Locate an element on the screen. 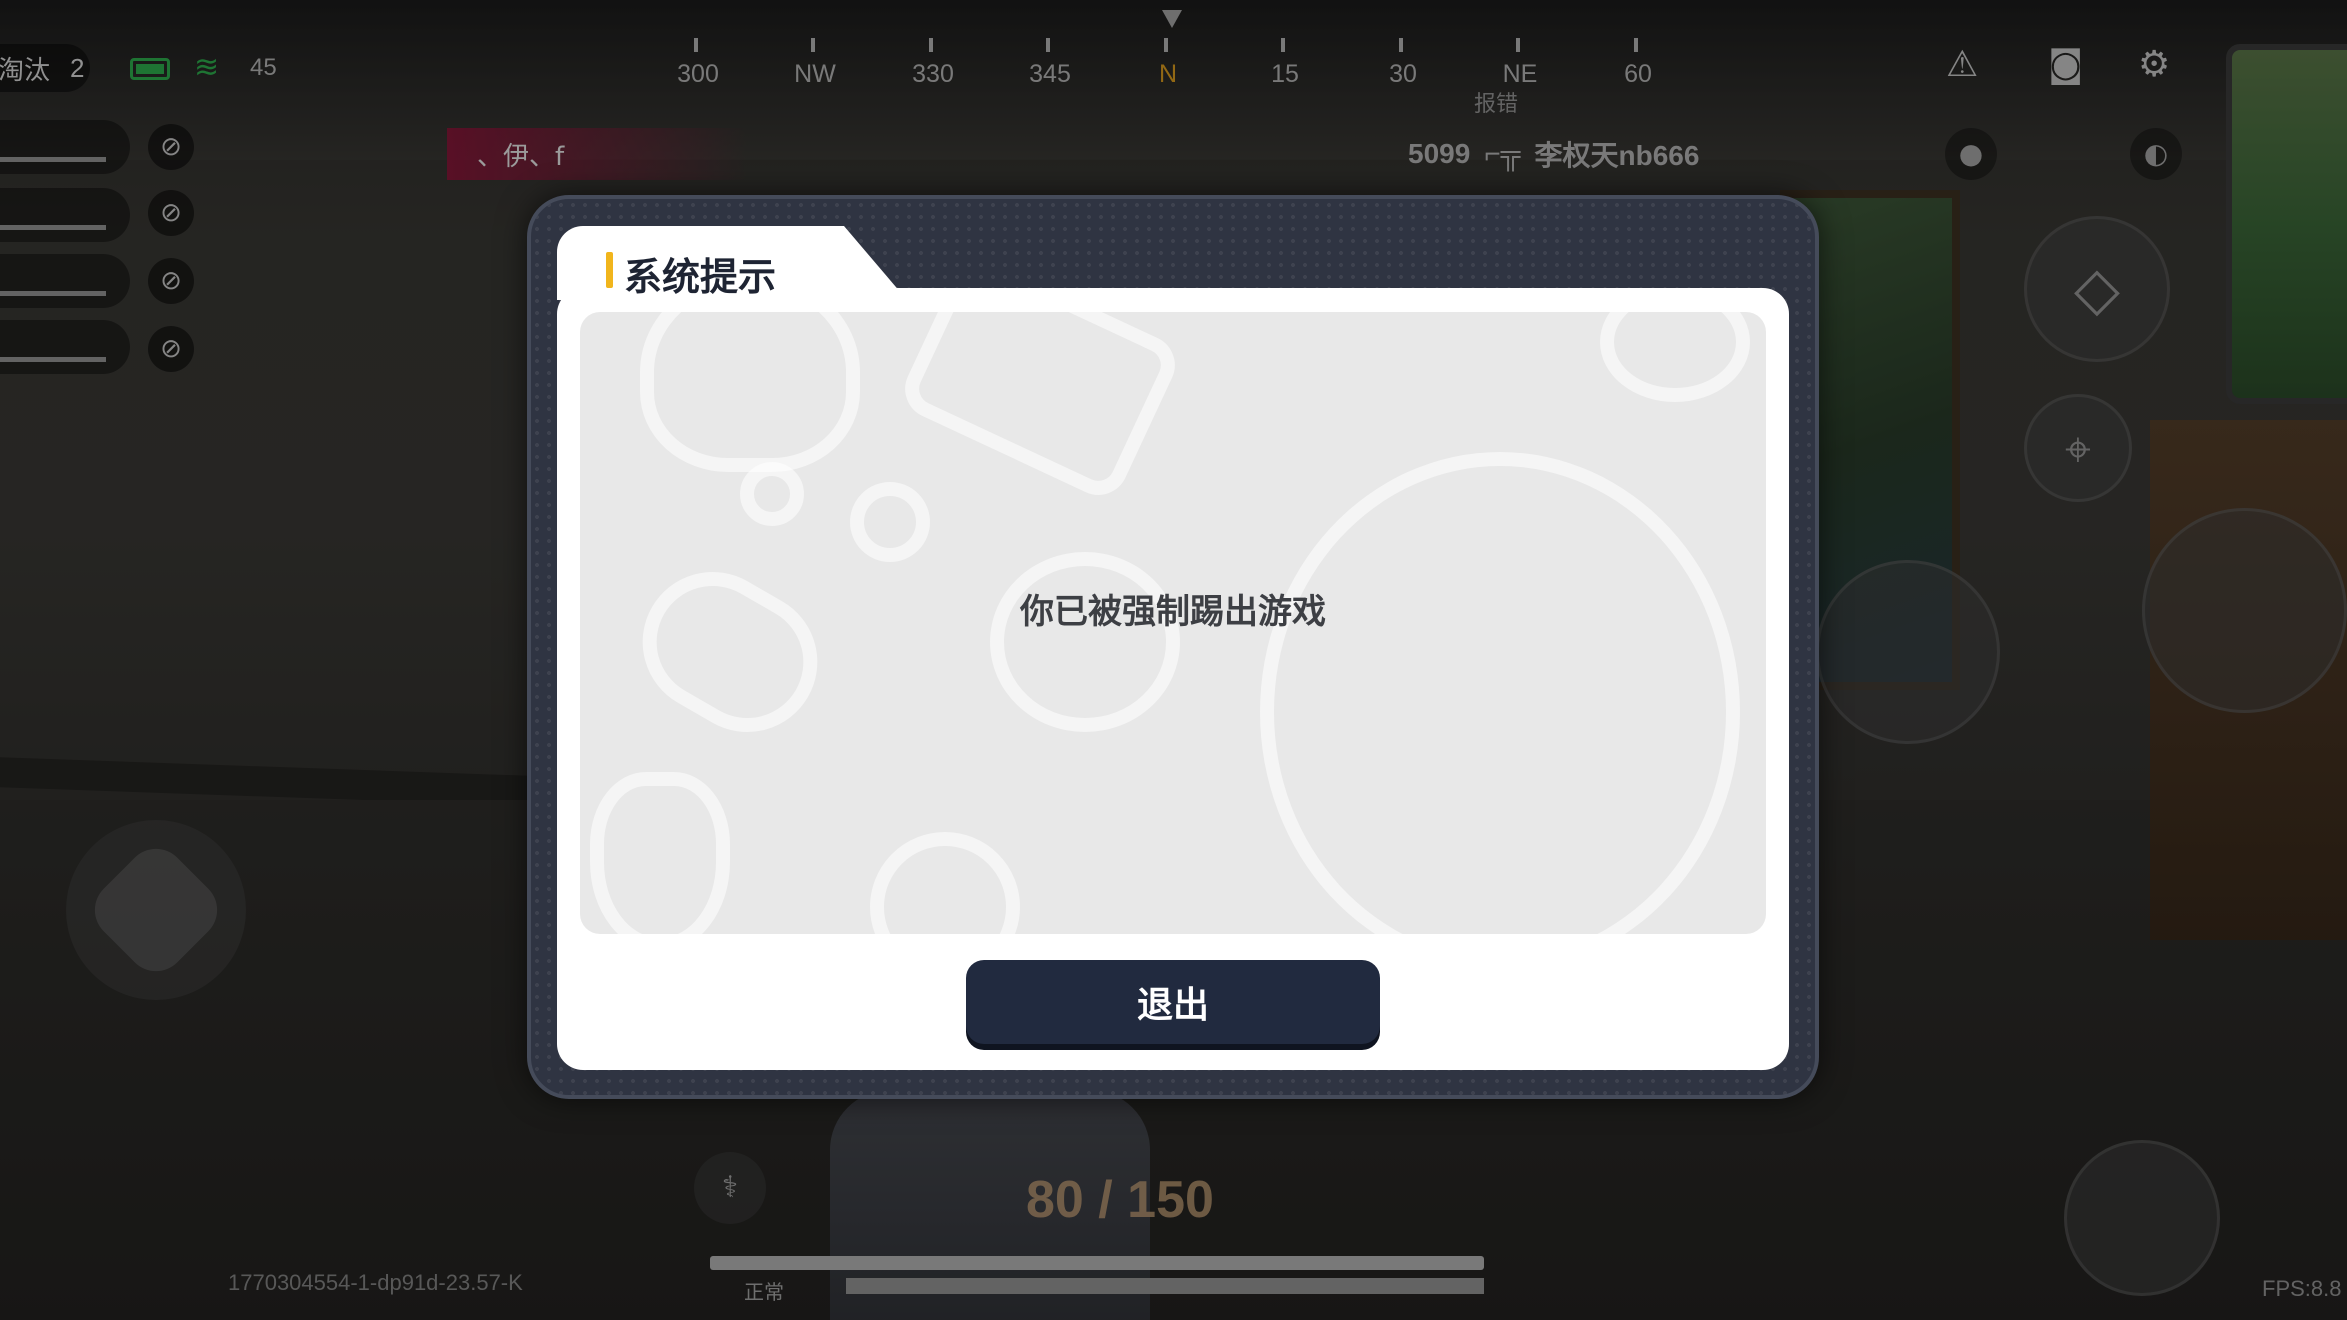 The height and width of the screenshot is (1320, 2347). exit-button: 退出 is located at coordinates (1173, 1002).